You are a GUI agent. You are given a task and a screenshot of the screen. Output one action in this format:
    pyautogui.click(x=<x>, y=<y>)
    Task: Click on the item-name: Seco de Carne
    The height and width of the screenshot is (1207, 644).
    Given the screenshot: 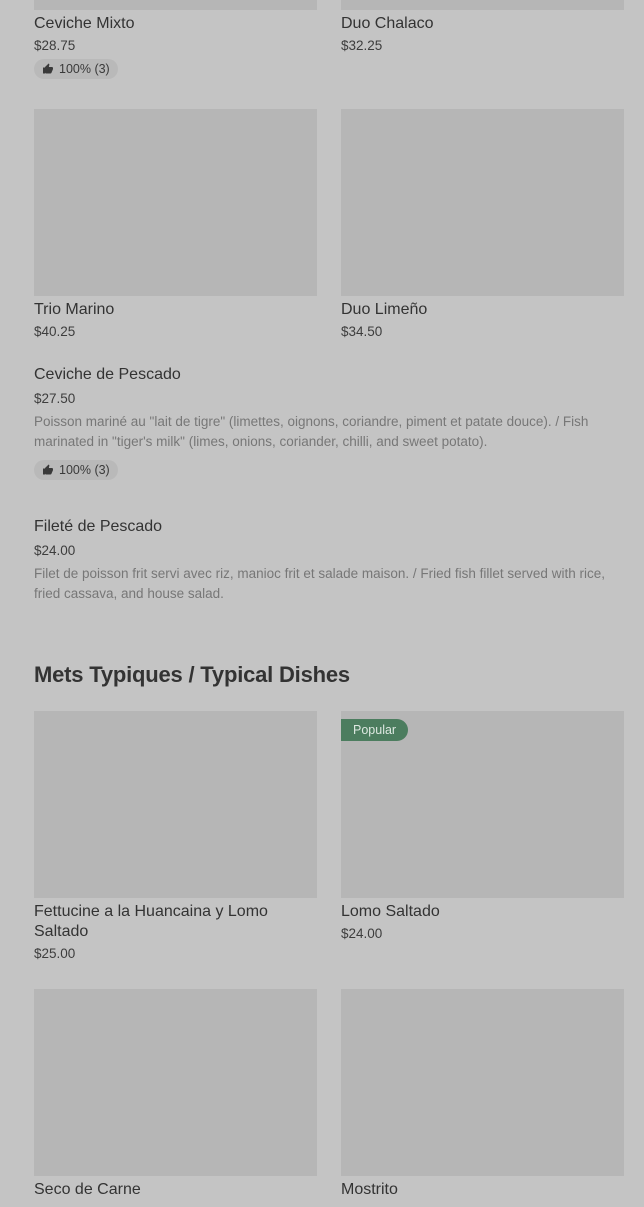 What is the action you would take?
    pyautogui.click(x=87, y=1189)
    